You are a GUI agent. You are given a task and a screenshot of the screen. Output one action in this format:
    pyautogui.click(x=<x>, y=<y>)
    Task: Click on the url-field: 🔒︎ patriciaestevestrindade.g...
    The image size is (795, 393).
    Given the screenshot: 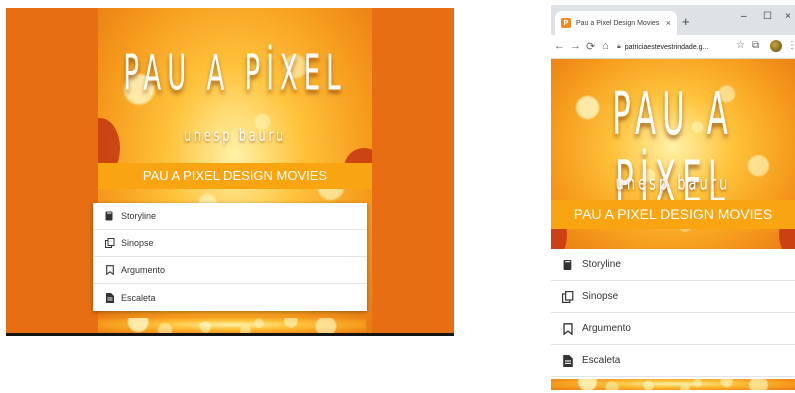 What is the action you would take?
    pyautogui.click(x=676, y=47)
    